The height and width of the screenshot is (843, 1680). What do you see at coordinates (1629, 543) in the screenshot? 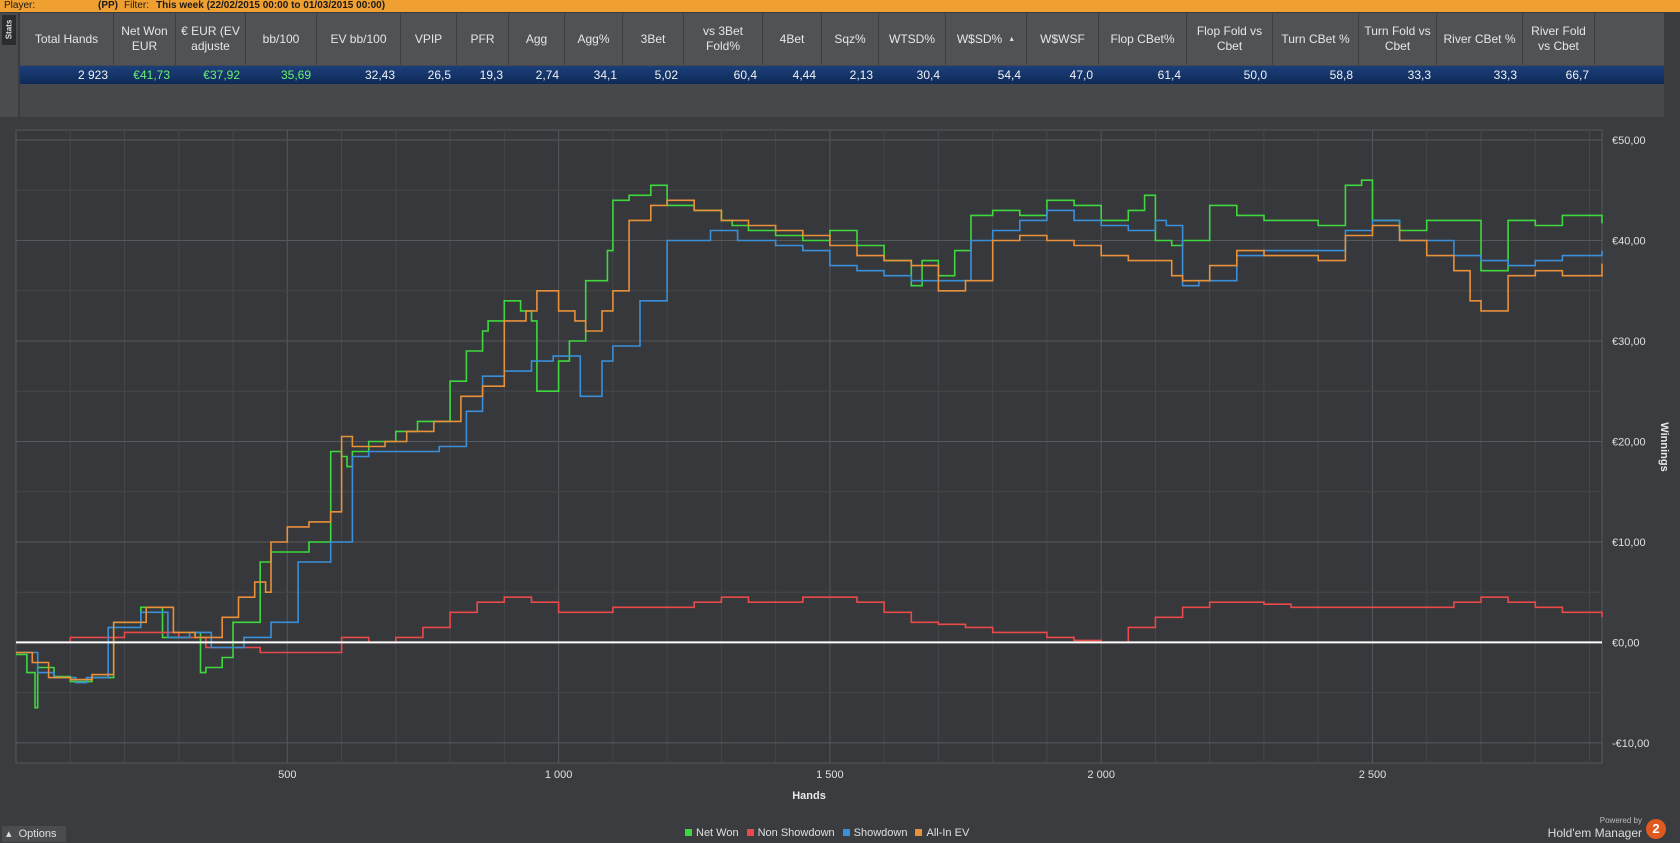
I see `y-tick-label: €10,00` at bounding box center [1629, 543].